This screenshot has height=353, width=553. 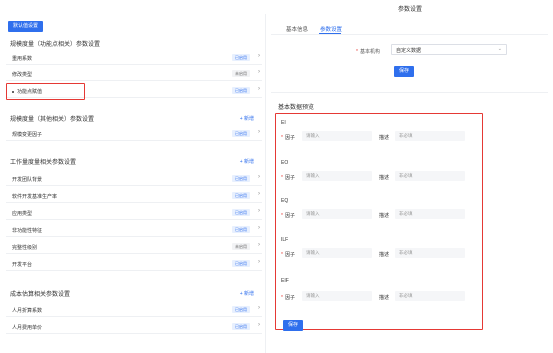 What do you see at coordinates (27, 311) in the screenshot?
I see `param-row-label: 人月折算系数` at bounding box center [27, 311].